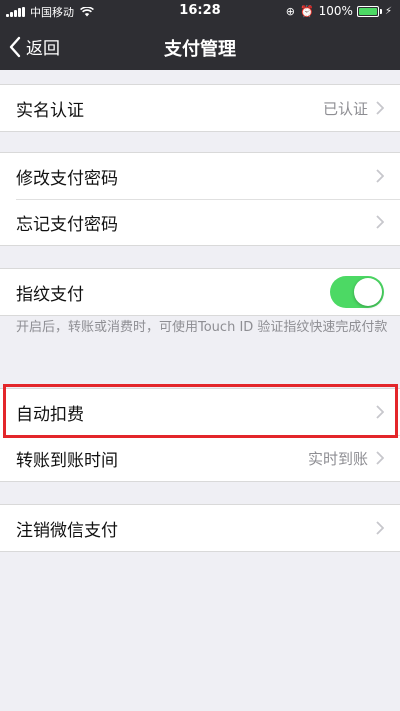 This screenshot has height=711, width=400. Describe the element at coordinates (50, 294) in the screenshot. I see `row-label: 指纹支付` at that location.